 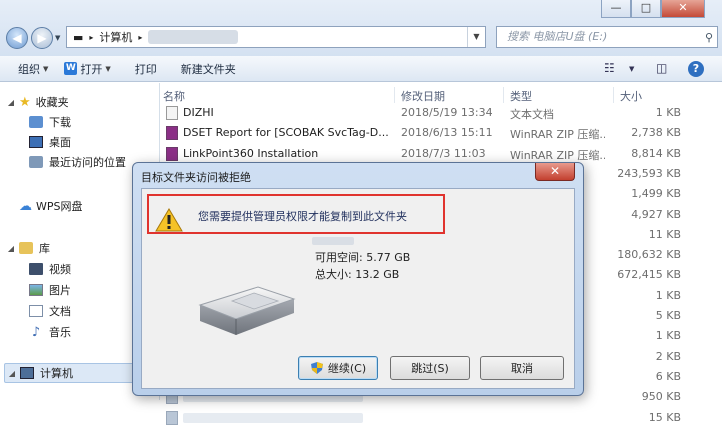 I want to click on help-icon: ?, so click(x=696, y=69).